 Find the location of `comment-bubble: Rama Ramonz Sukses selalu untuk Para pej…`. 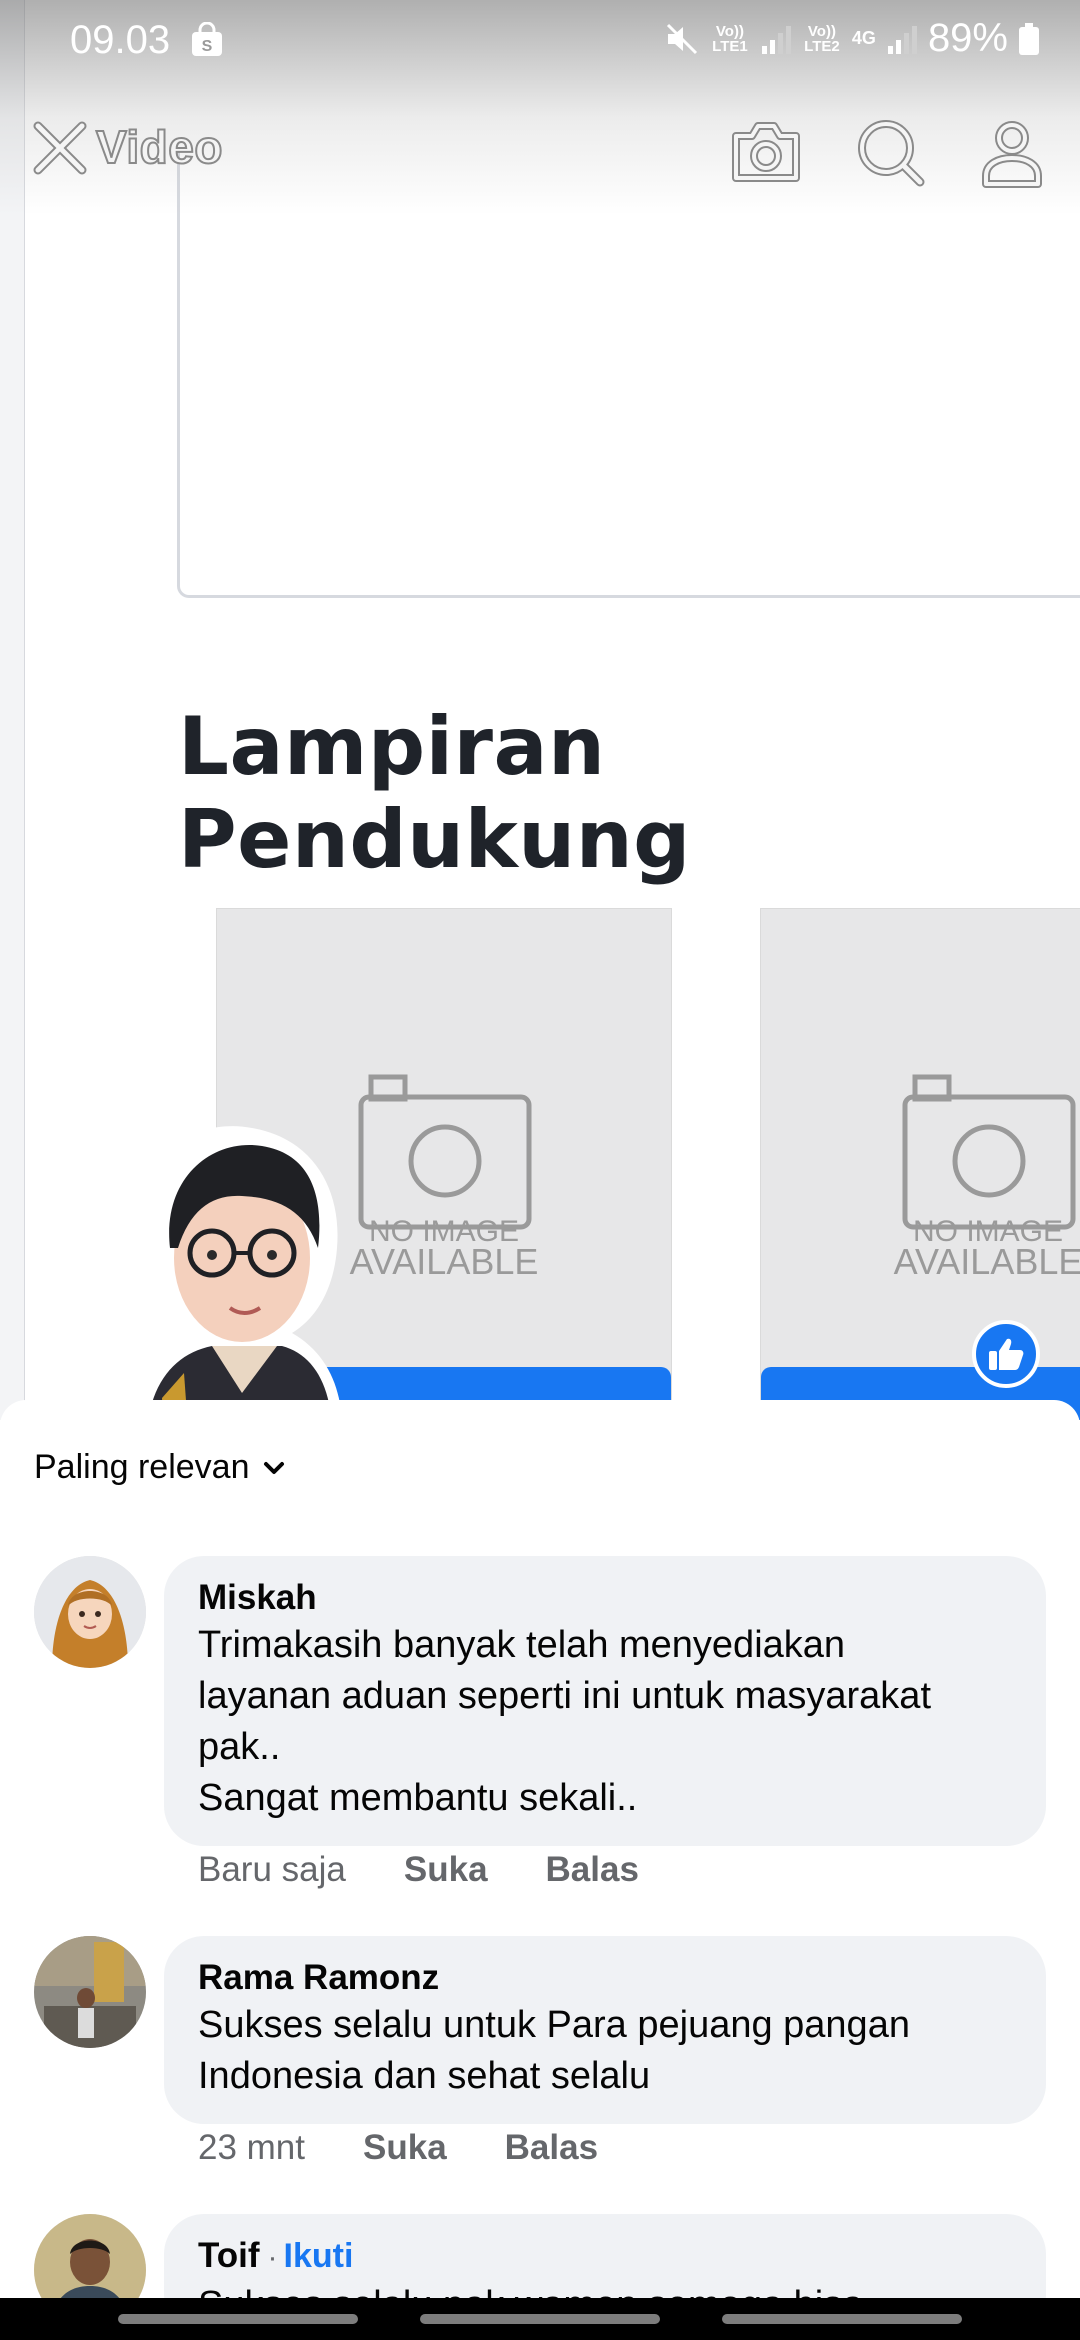

comment-bubble: Rama Ramonz Sukses selalu untuk Para pej… is located at coordinates (605, 2030).